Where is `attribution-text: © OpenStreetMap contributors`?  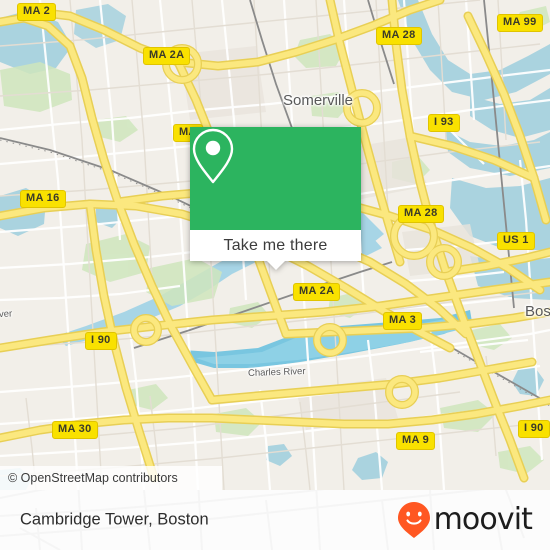 attribution-text: © OpenStreetMap contributors is located at coordinates (93, 478).